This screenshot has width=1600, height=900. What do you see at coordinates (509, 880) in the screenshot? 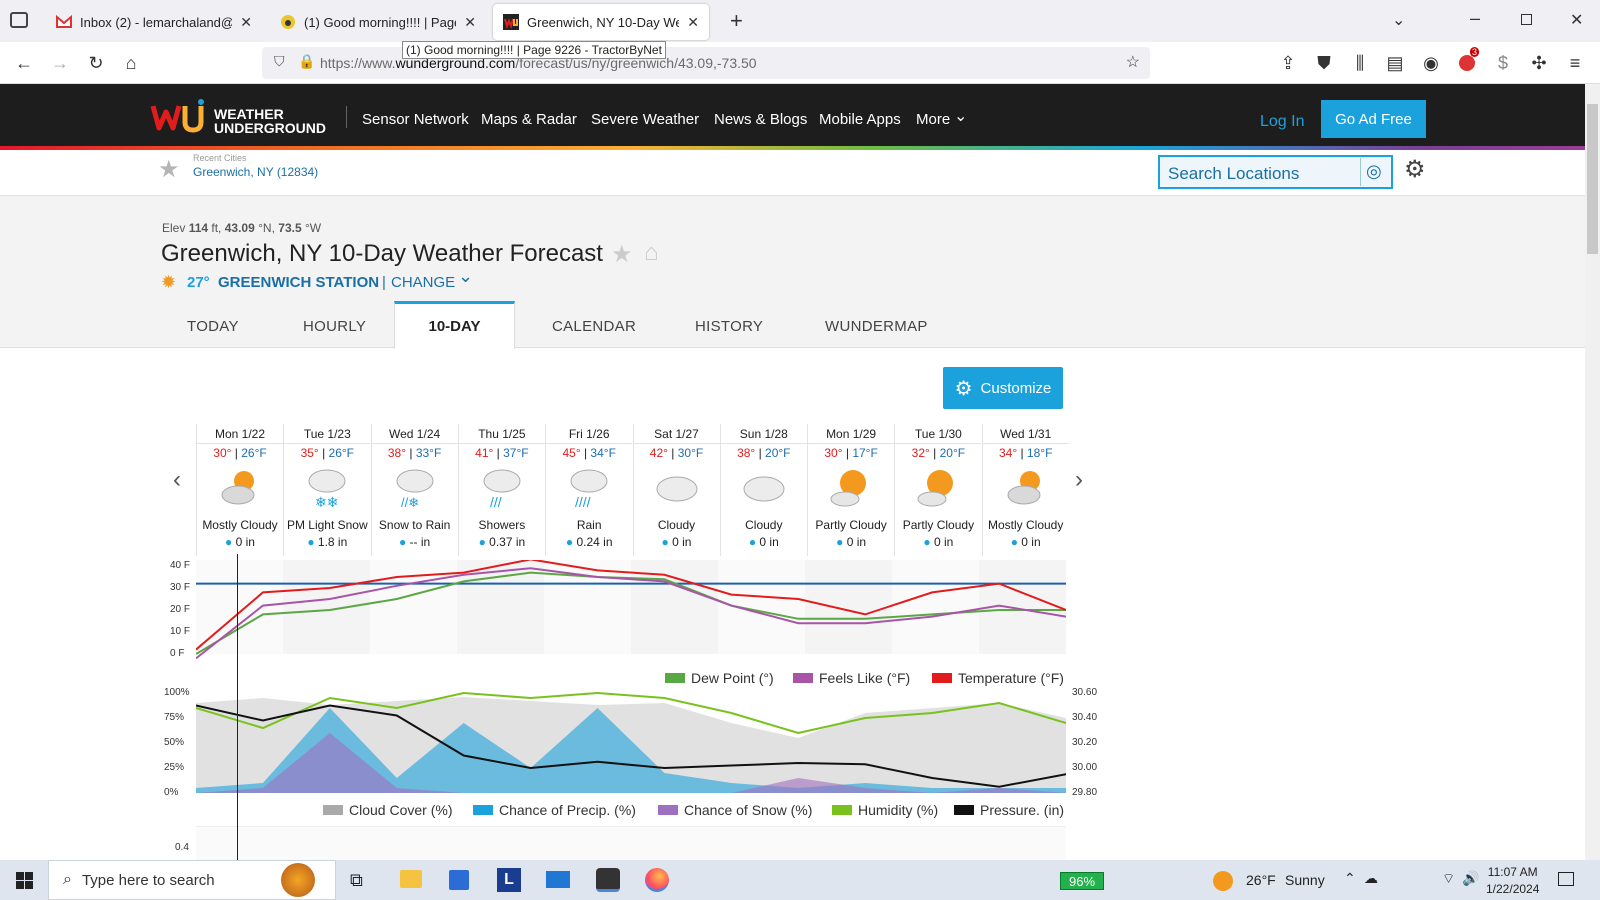
I see `l-app-icon: L` at bounding box center [509, 880].